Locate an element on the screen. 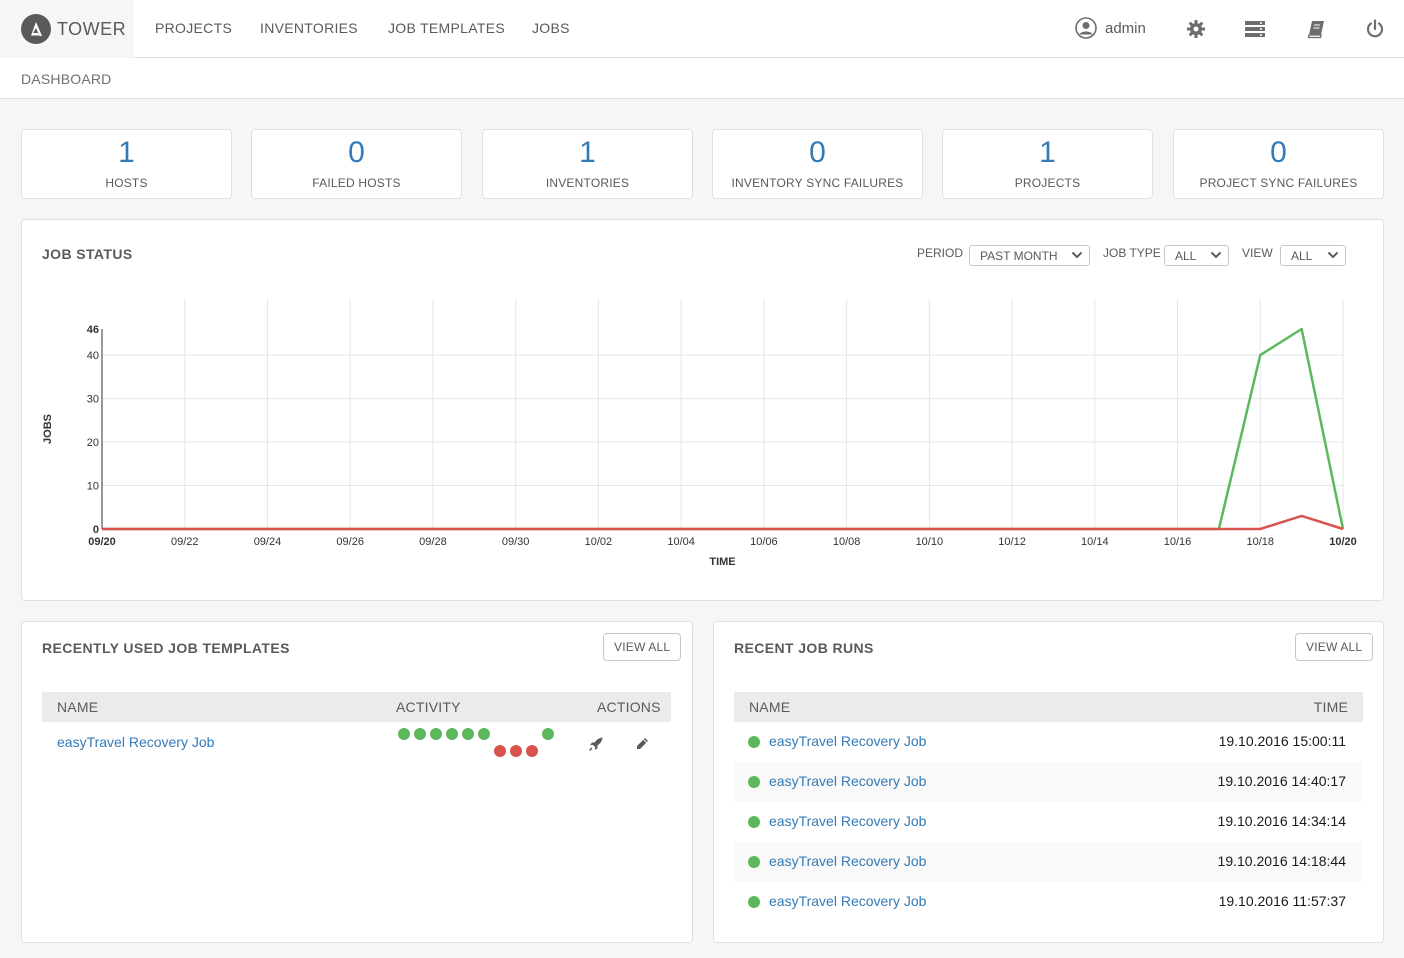  chart-x-tick-label: 09/20 is located at coordinates (102, 542).